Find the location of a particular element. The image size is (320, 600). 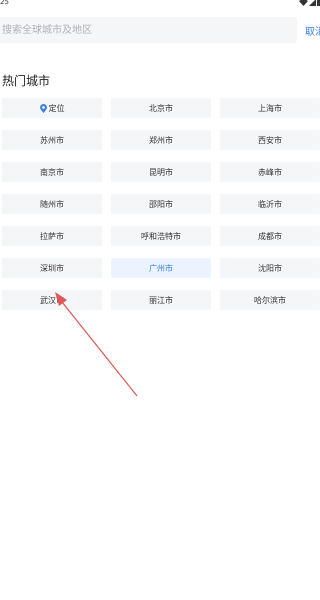

city-item: 苏州市 is located at coordinates (52, 140).